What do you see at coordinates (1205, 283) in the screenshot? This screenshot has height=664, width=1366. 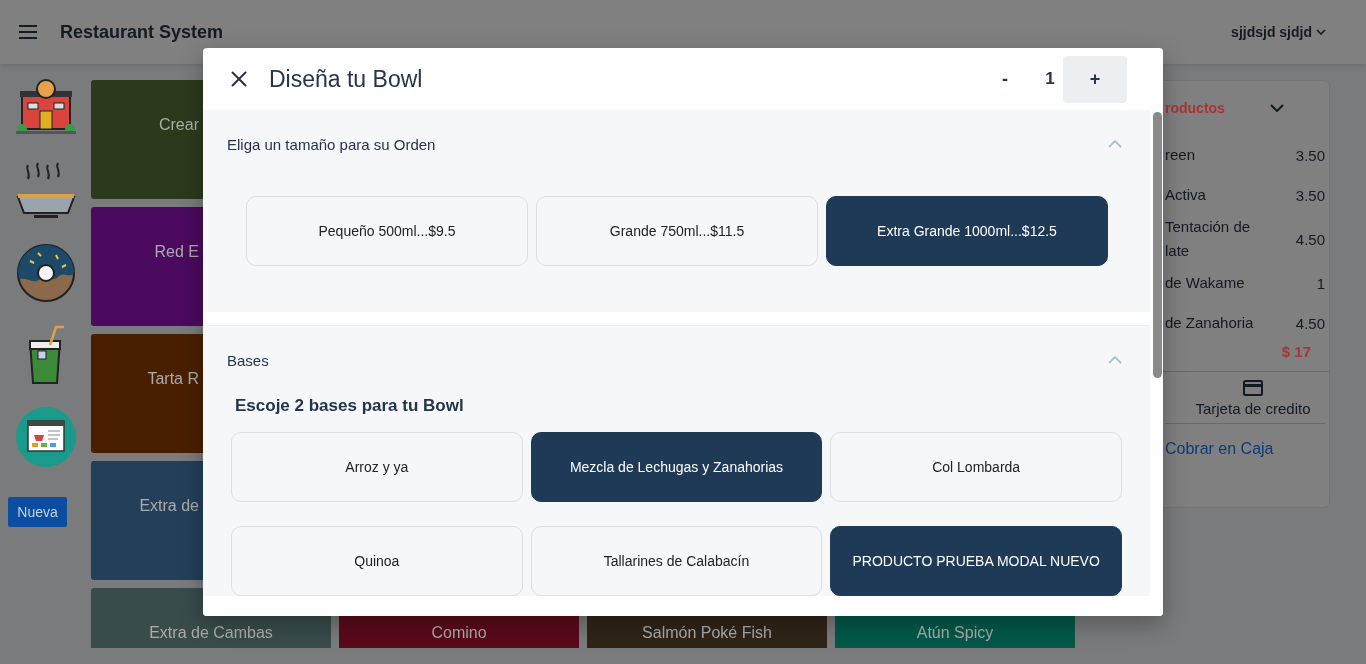 I see `item-name: de Wakame` at bounding box center [1205, 283].